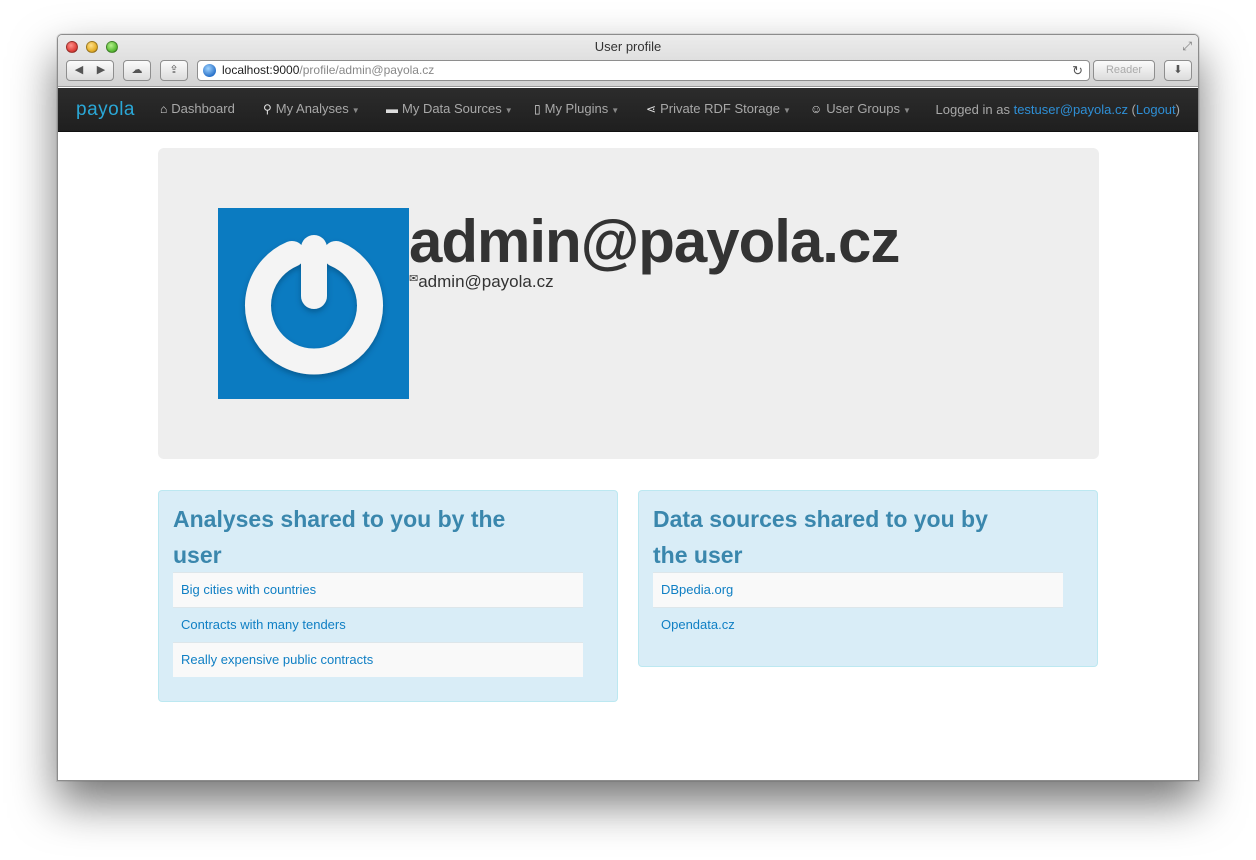 The image size is (1256, 860). I want to click on data-source-link: Opendata.cz, so click(698, 624).